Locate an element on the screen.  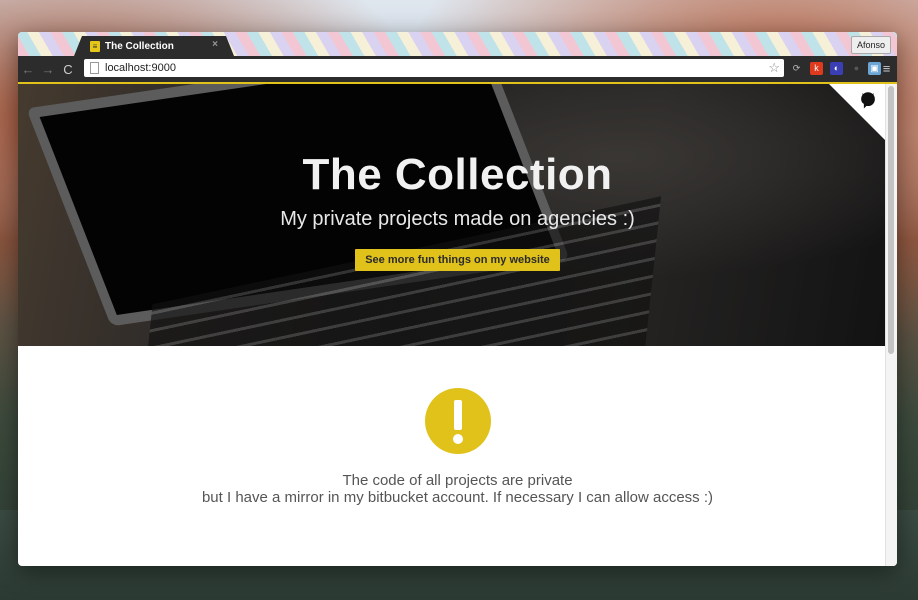
address-bar: localhost:9000 ☆ is located at coordinates (434, 68).